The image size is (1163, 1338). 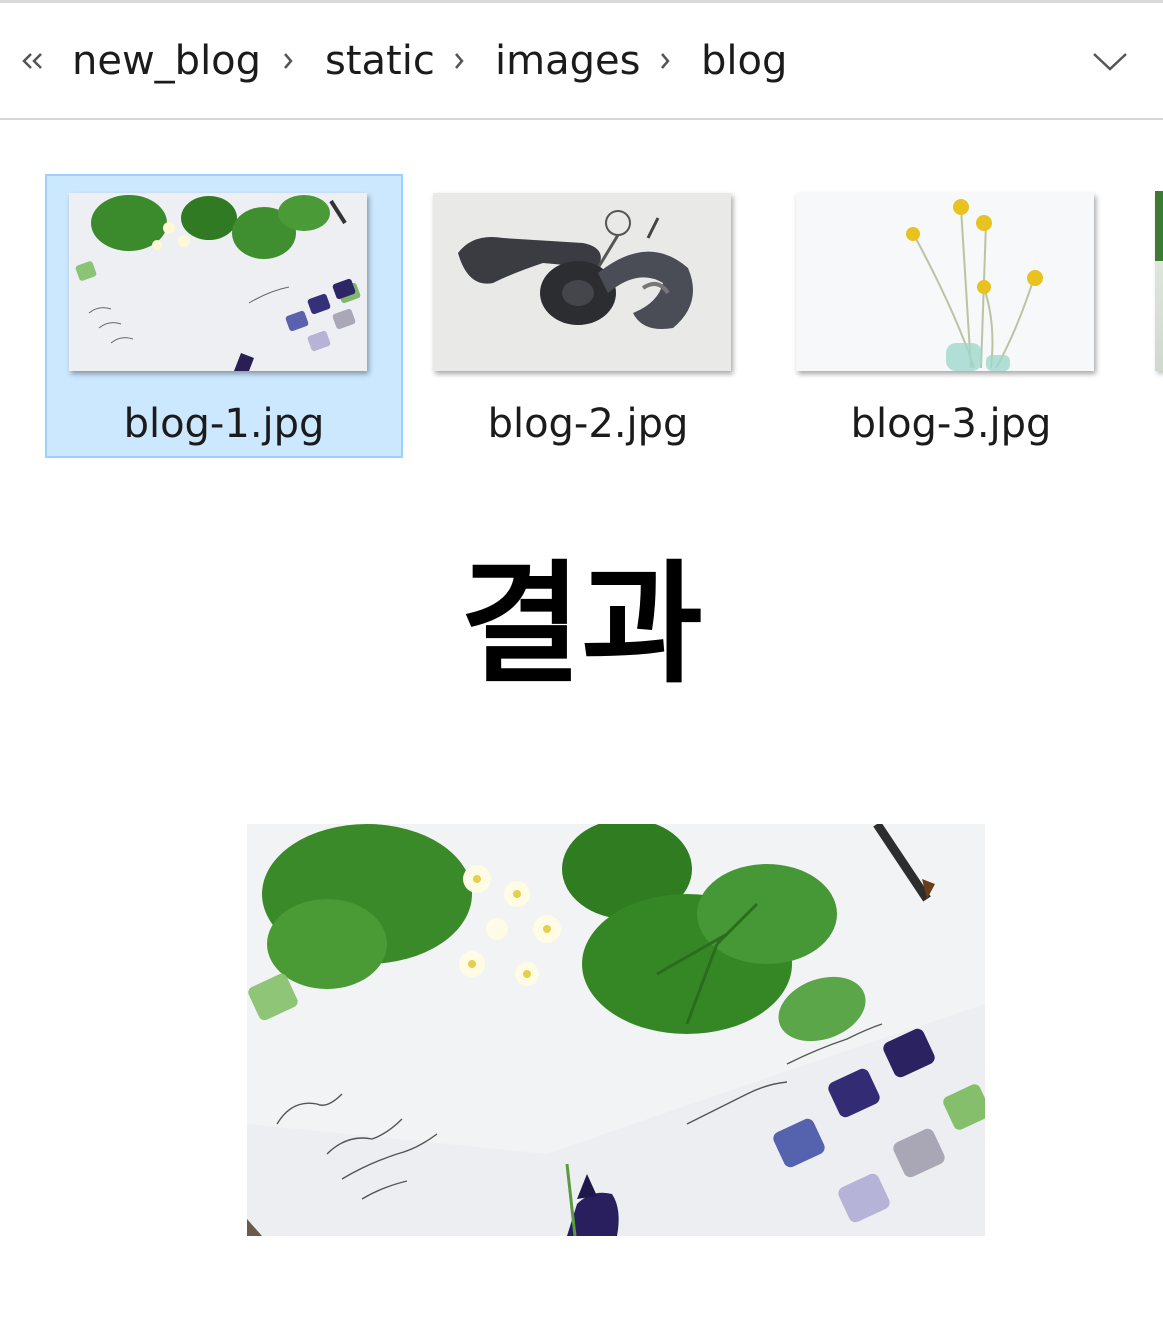 I want to click on file-tile-partial, so click(x=1159, y=281).